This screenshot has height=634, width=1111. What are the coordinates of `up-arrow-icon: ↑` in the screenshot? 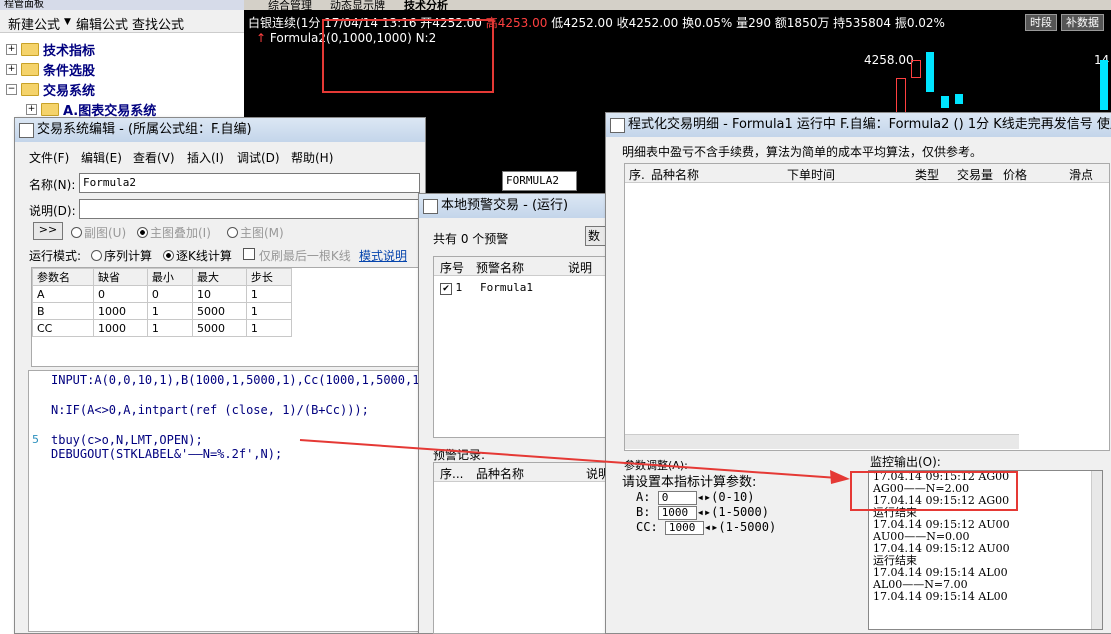 It's located at (261, 38).